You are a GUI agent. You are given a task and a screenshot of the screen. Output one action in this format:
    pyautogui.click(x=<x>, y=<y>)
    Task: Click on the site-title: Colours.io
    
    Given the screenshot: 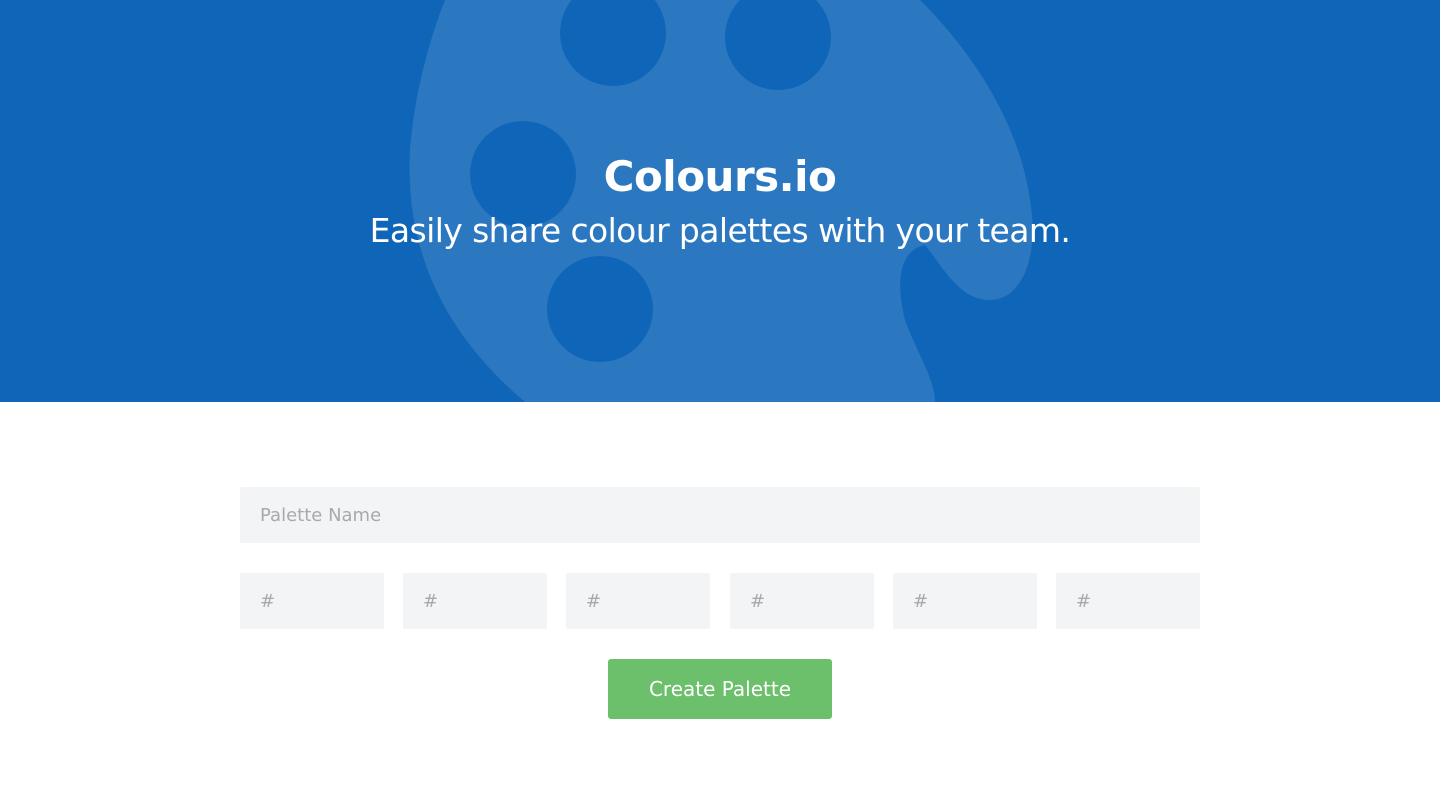 What is the action you would take?
    pyautogui.click(x=720, y=176)
    